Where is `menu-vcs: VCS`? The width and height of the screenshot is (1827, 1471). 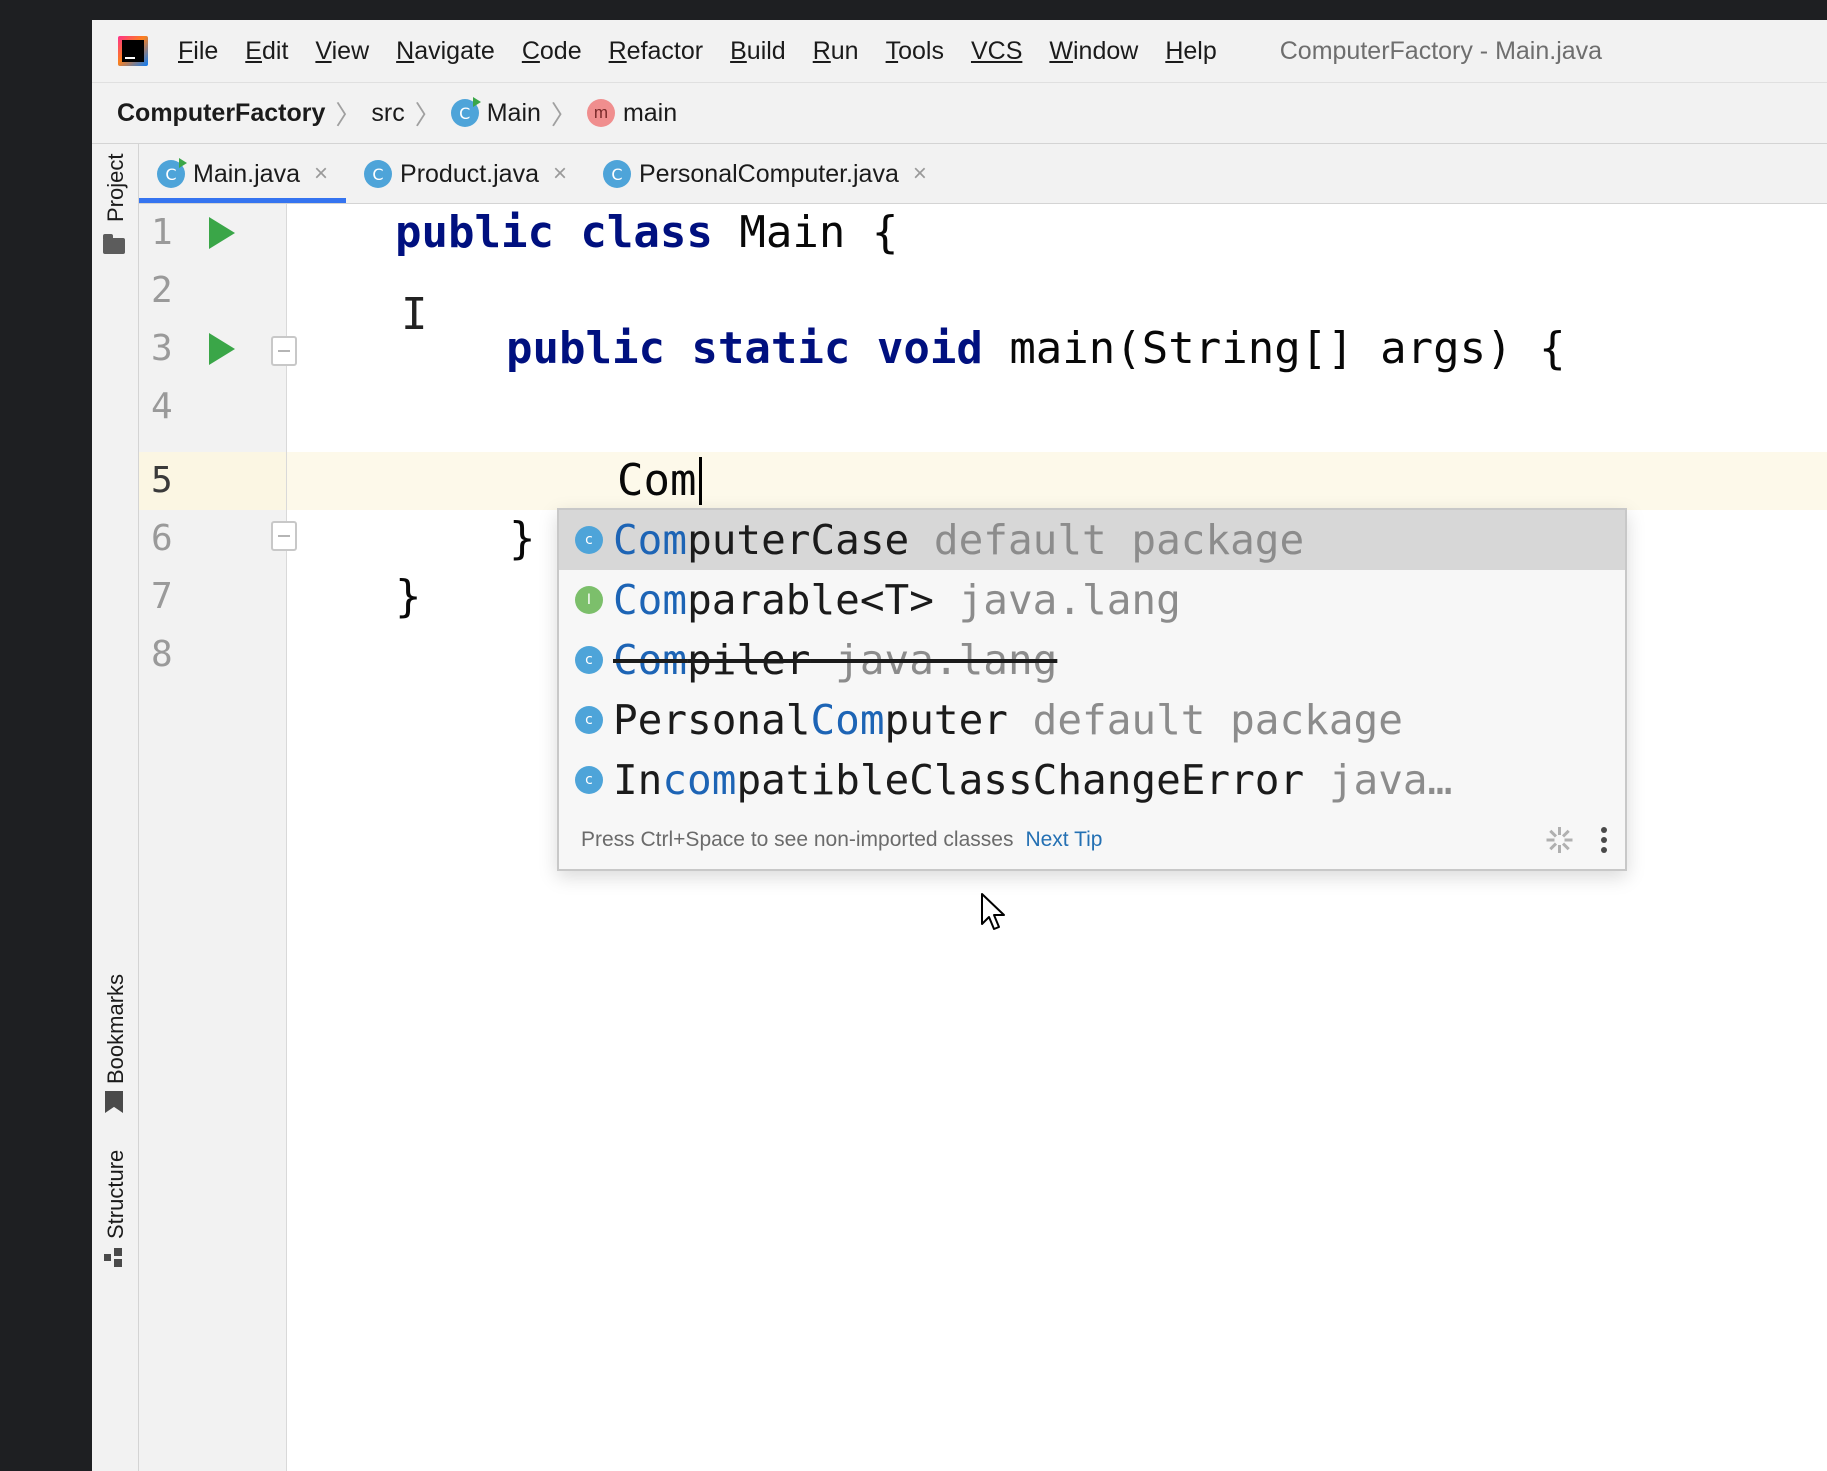
menu-vcs: VCS is located at coordinates (996, 51).